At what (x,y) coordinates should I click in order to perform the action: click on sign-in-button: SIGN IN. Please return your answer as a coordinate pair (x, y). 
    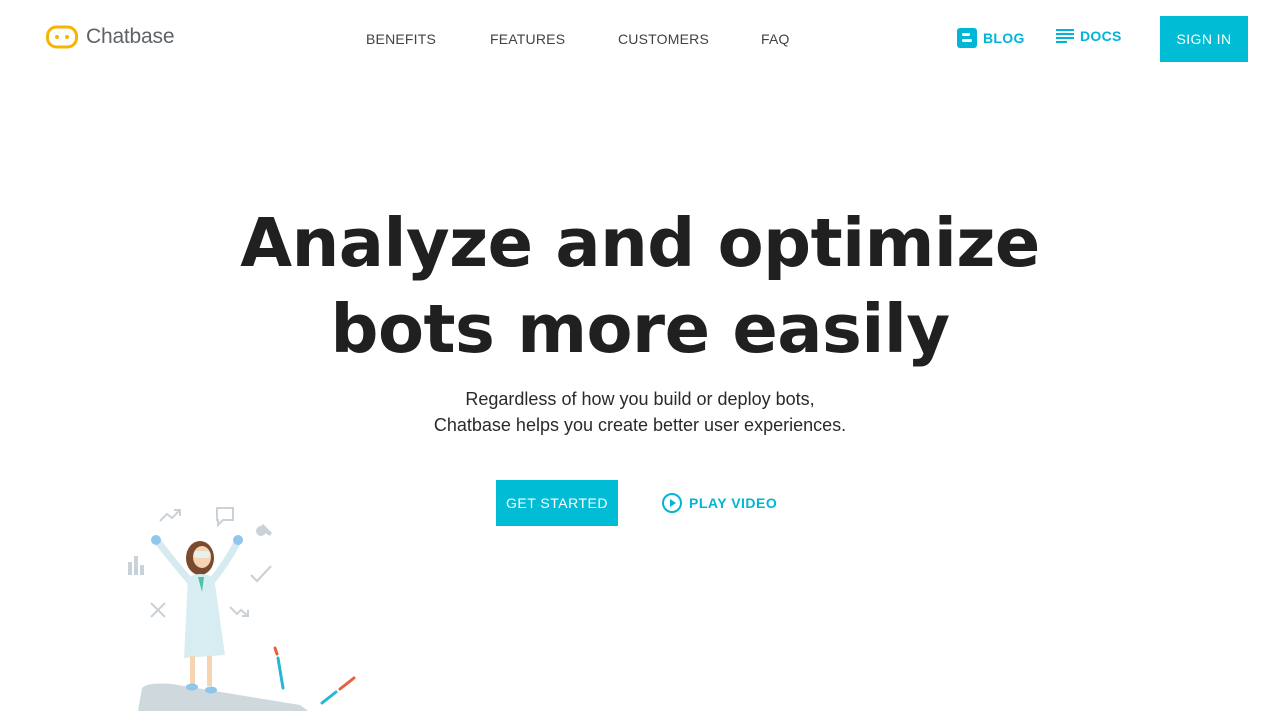
    Looking at the image, I should click on (1204, 39).